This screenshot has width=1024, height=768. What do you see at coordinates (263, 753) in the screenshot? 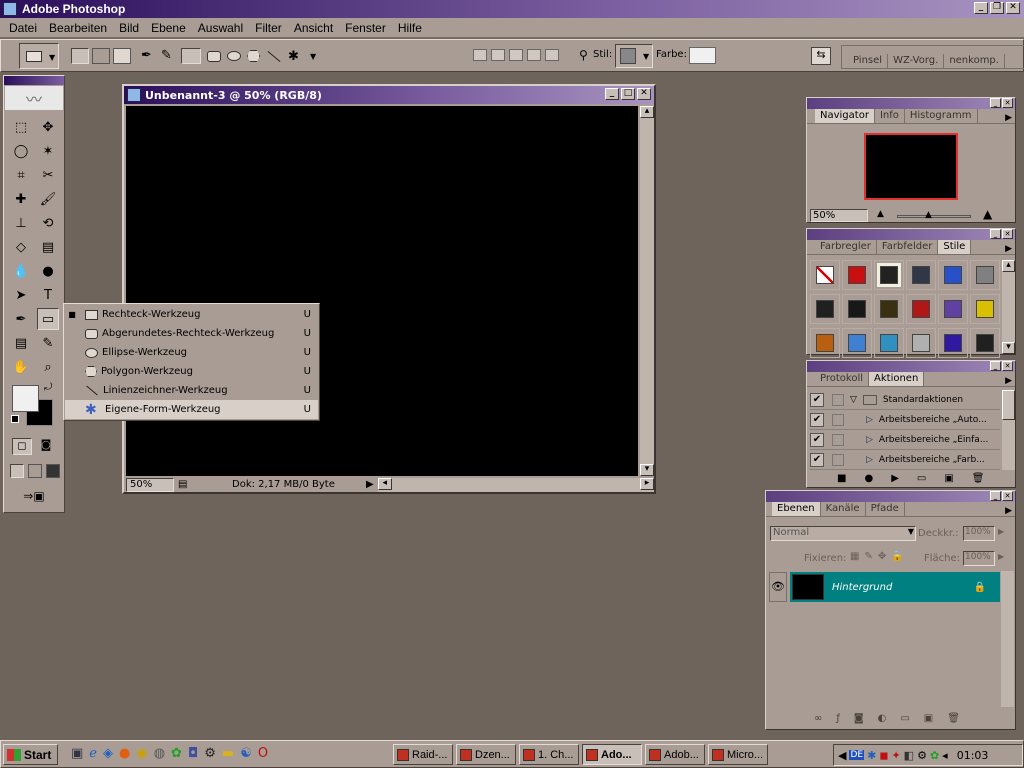
I see `opera-icon: O` at bounding box center [263, 753].